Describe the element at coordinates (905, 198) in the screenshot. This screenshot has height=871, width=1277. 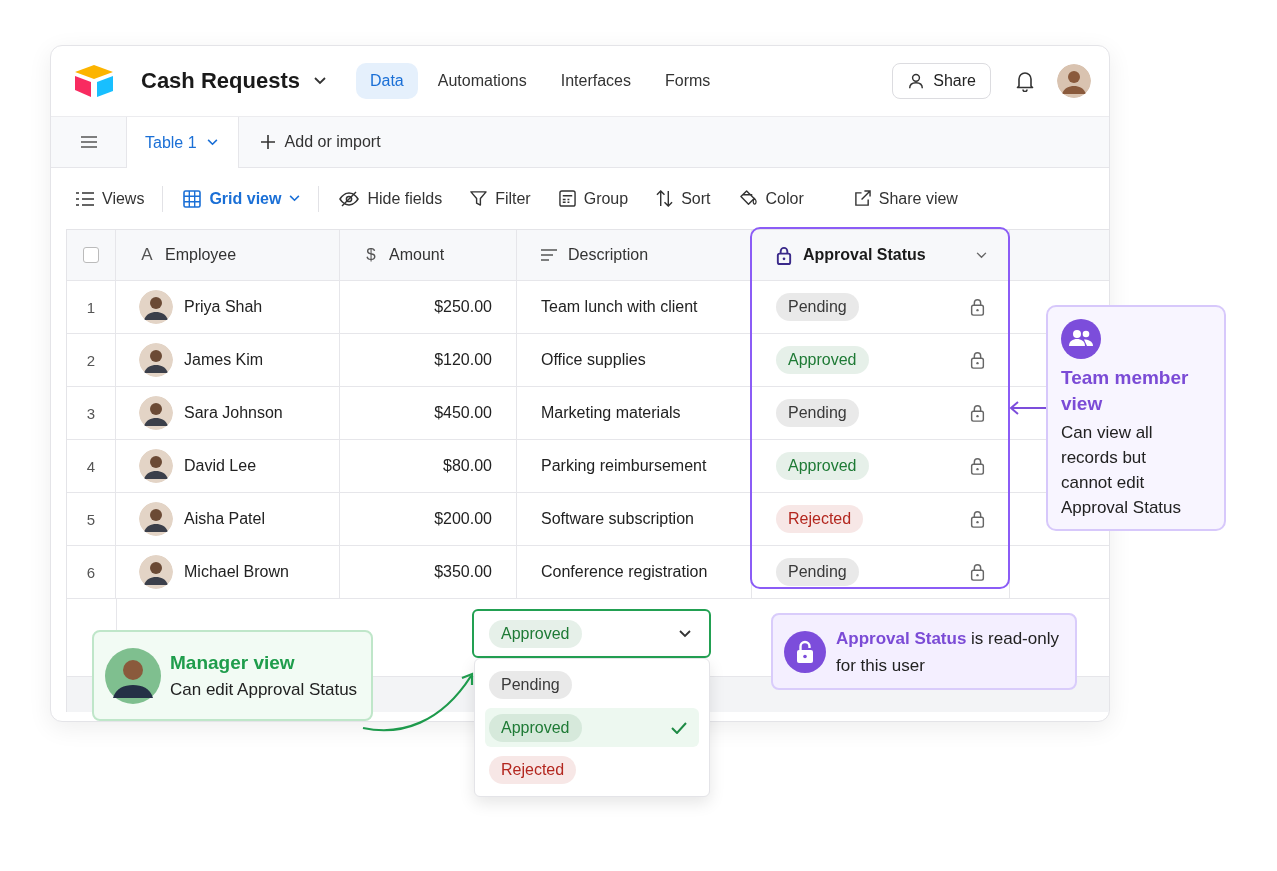
I see `share-button: Share view` at that location.